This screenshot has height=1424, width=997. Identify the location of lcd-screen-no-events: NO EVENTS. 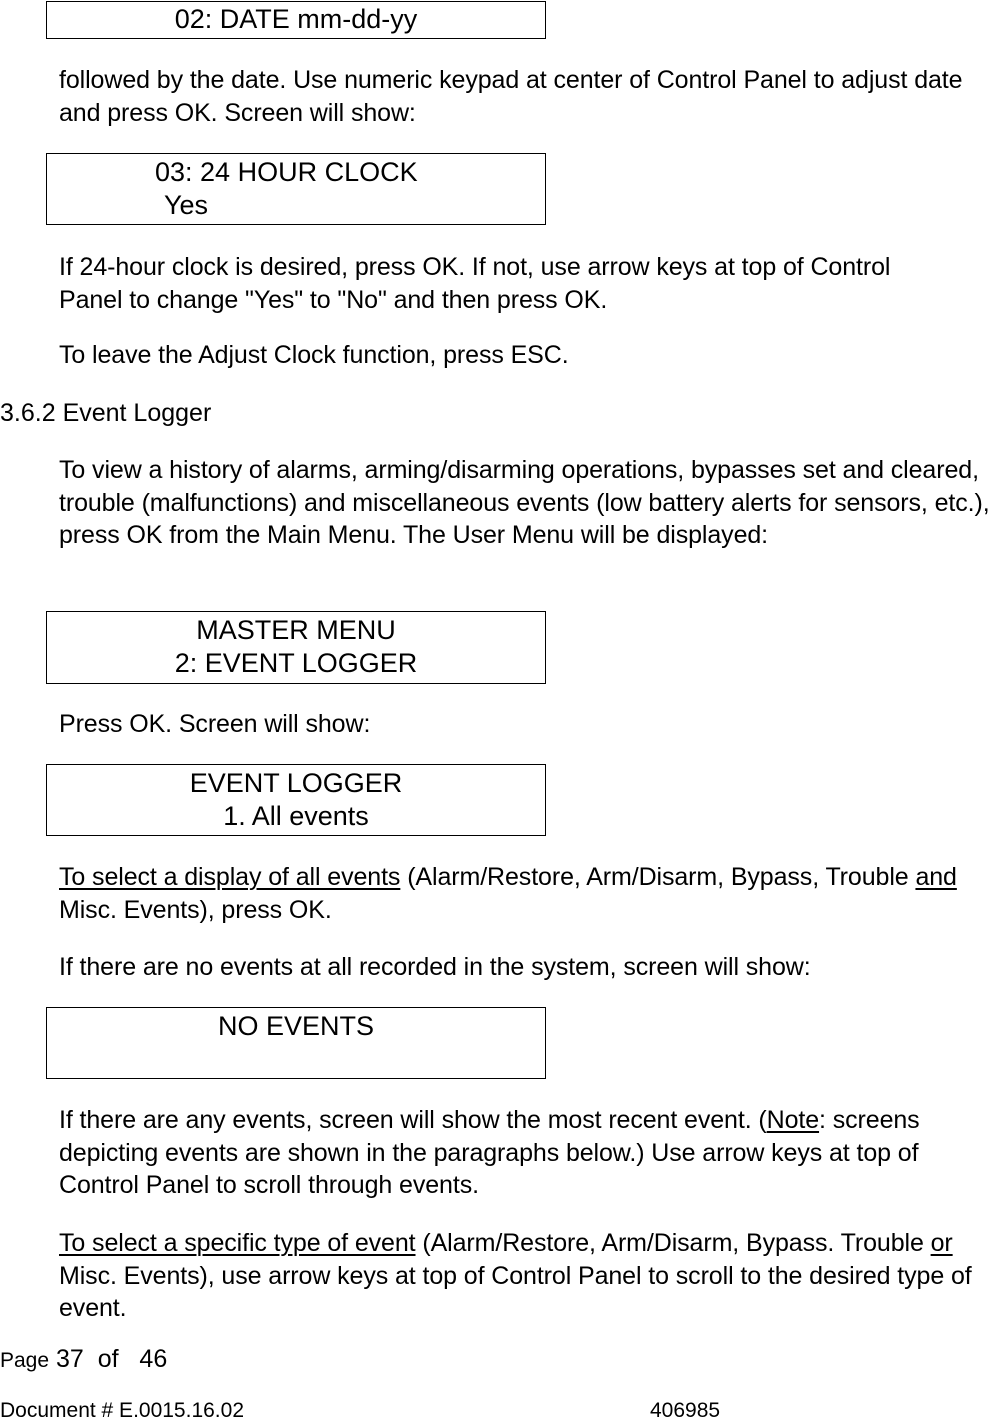
(296, 1043).